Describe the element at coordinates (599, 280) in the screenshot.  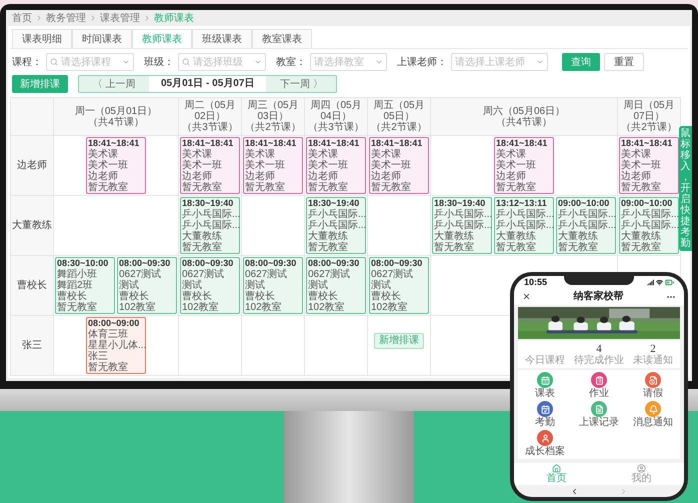
I see `phone-notch` at that location.